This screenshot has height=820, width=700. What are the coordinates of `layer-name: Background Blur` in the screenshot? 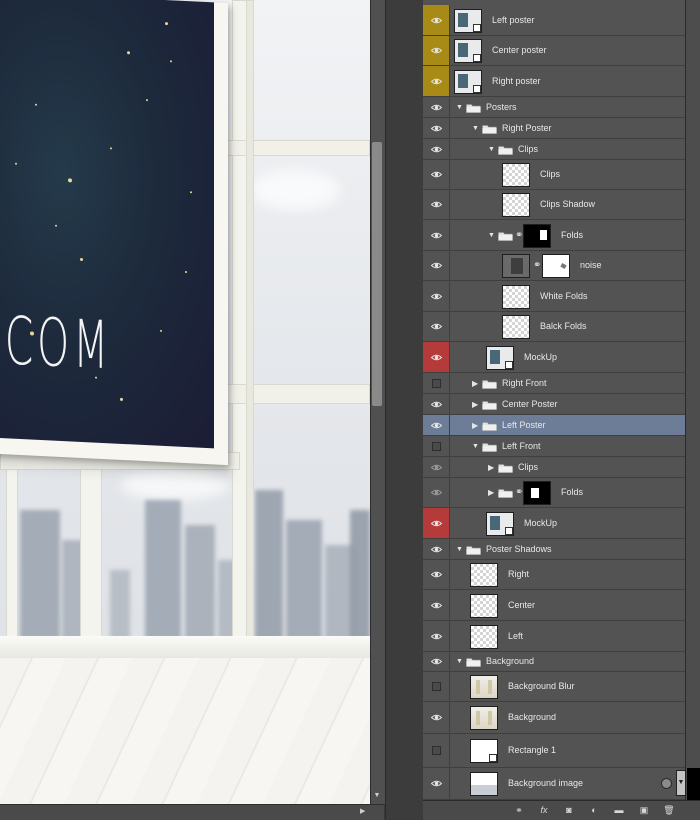 It's located at (541, 686).